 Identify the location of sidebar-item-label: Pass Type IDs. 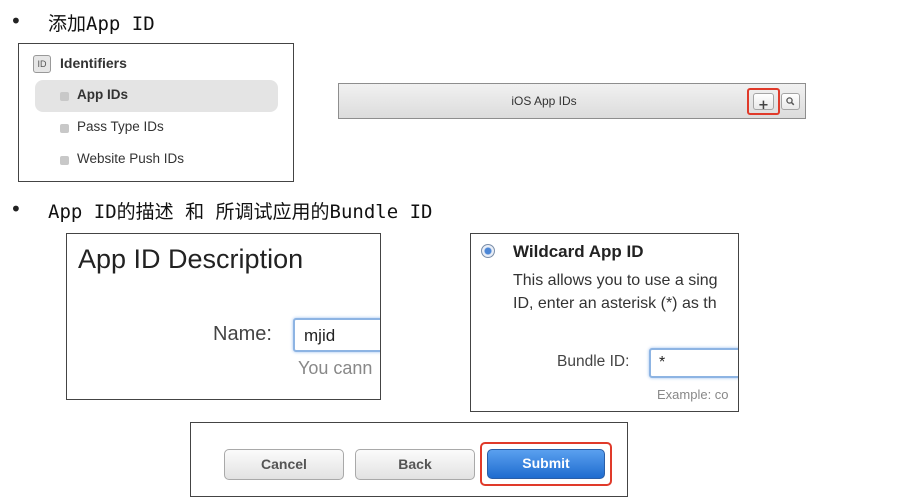
(120, 126).